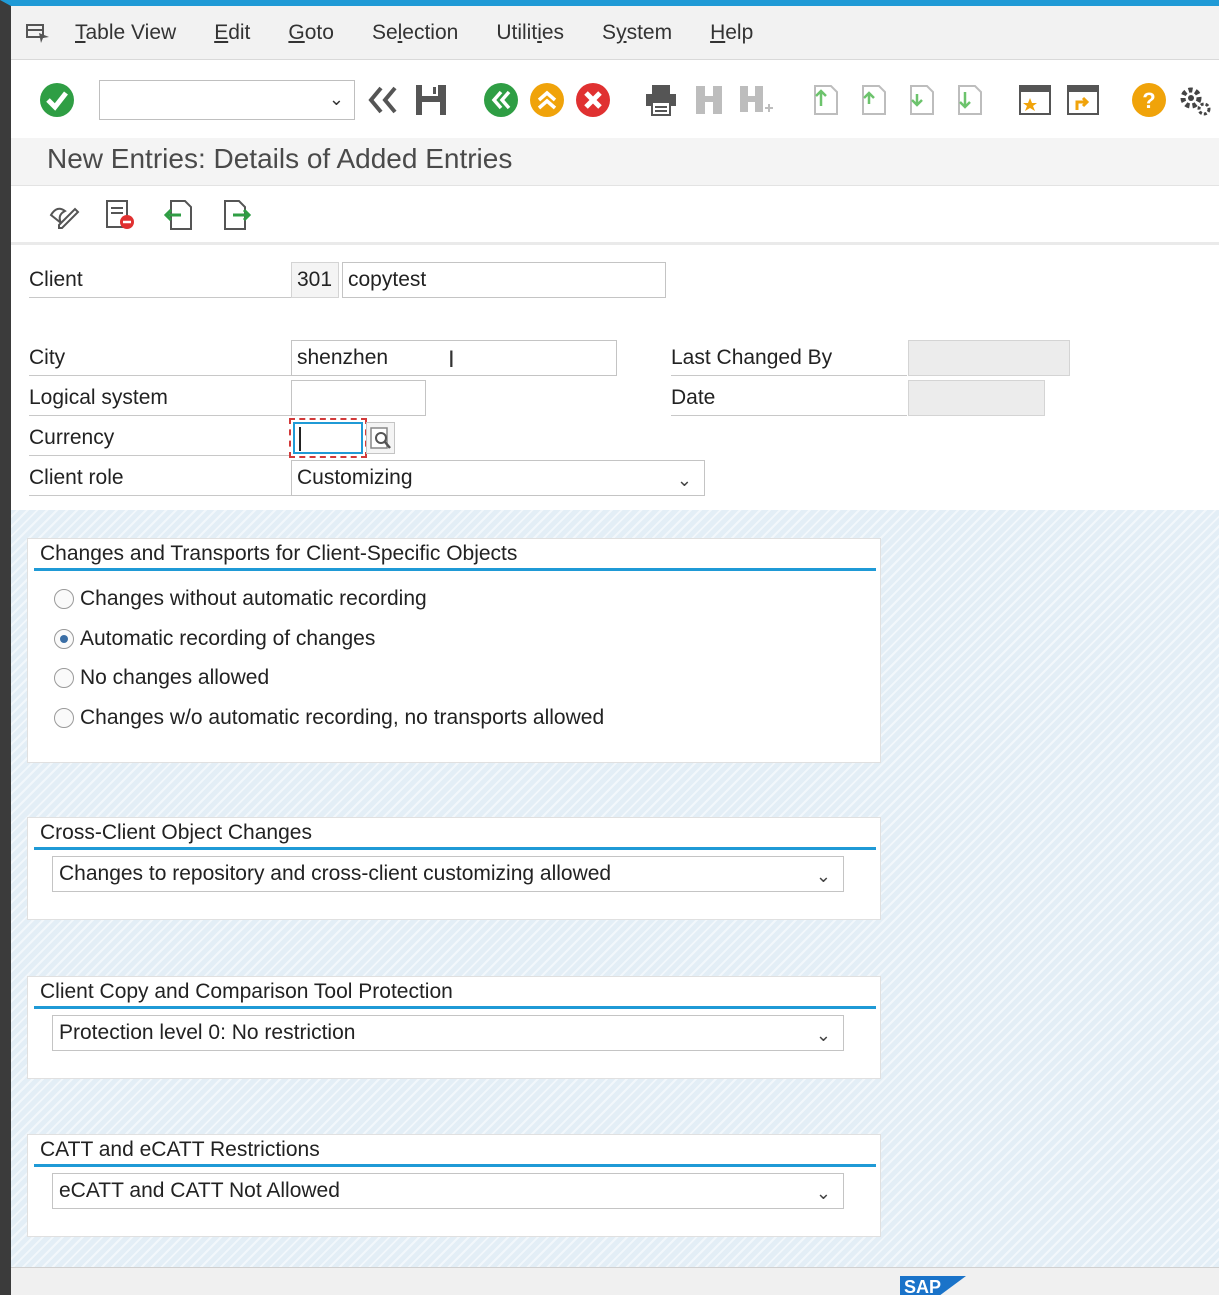 This screenshot has width=1219, height=1295. Describe the element at coordinates (160, 478) in the screenshot. I see `client-role-label: Client role` at that location.